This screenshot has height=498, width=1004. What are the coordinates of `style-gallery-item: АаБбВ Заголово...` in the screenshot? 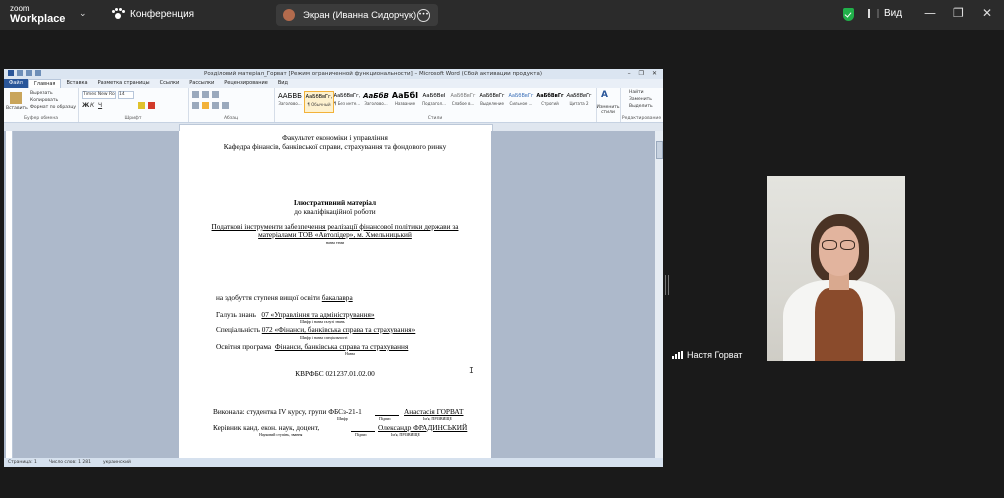 It's located at (376, 101).